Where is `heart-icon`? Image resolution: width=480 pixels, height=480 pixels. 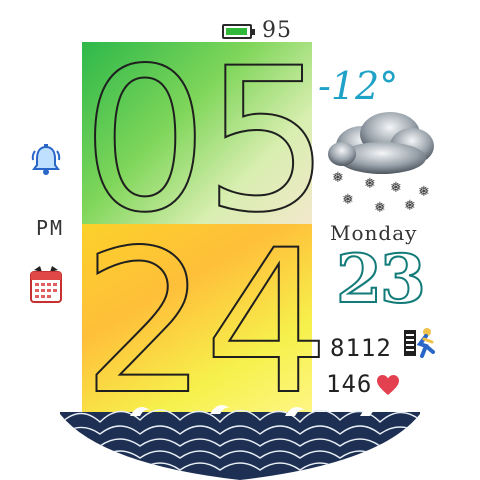 heart-icon is located at coordinates (388, 385).